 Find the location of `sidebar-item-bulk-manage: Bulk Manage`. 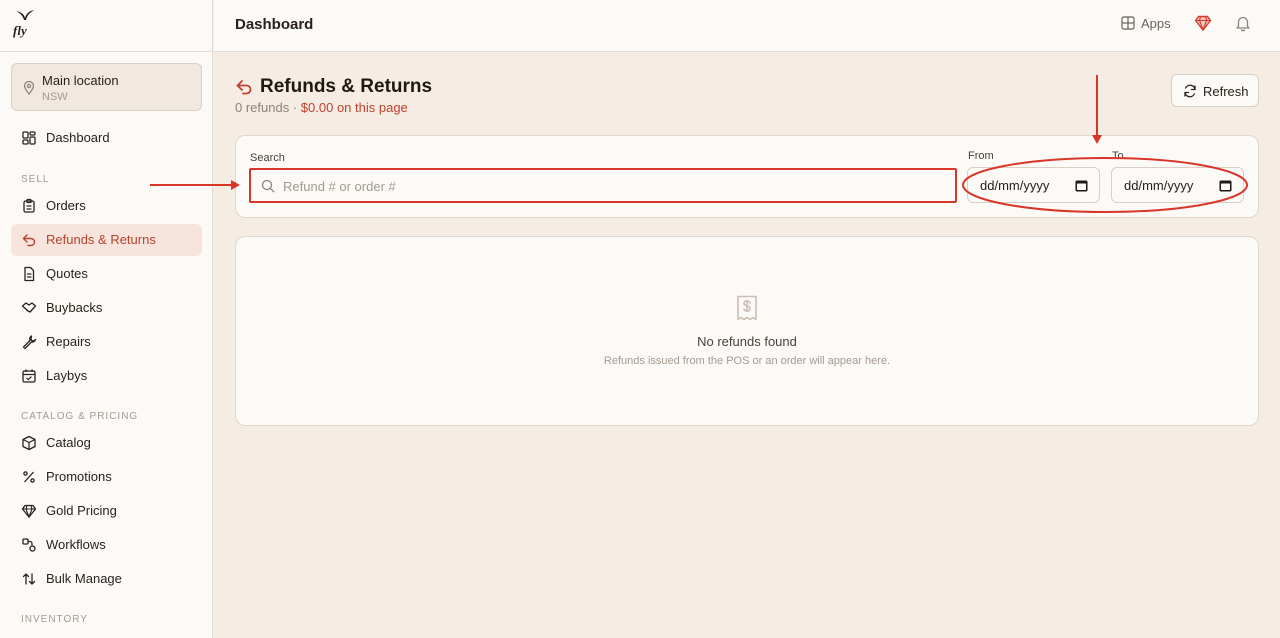

sidebar-item-bulk-manage: Bulk Manage is located at coordinates (106, 579).